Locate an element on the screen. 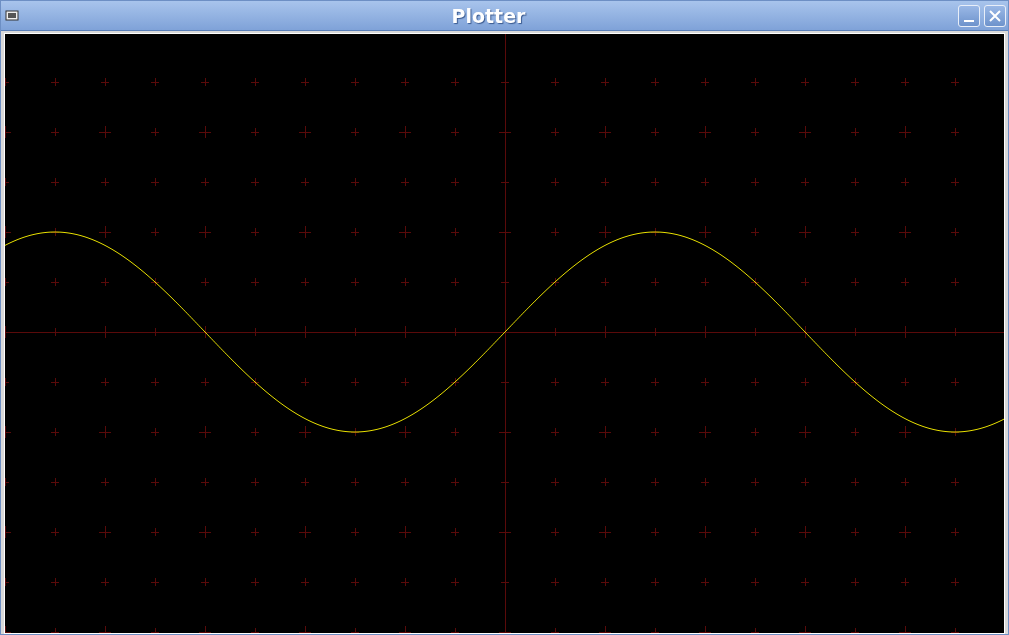 The image size is (1009, 635). minimize-button is located at coordinates (969, 15).